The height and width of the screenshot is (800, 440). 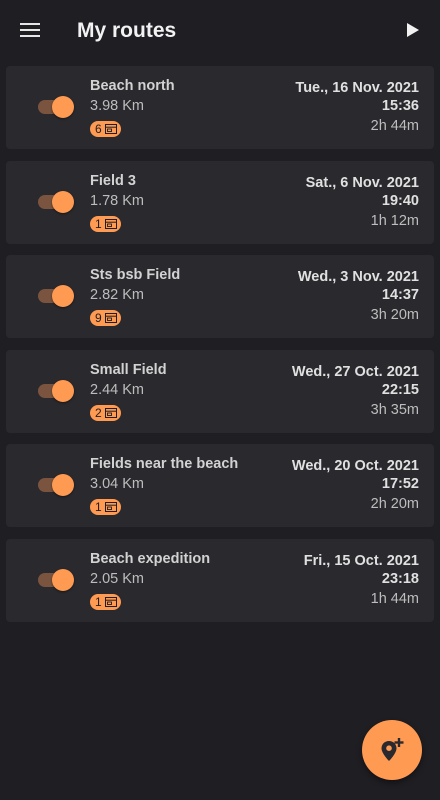 What do you see at coordinates (355, 371) in the screenshot?
I see `route-date: Wed., 27 Oct. 2021` at bounding box center [355, 371].